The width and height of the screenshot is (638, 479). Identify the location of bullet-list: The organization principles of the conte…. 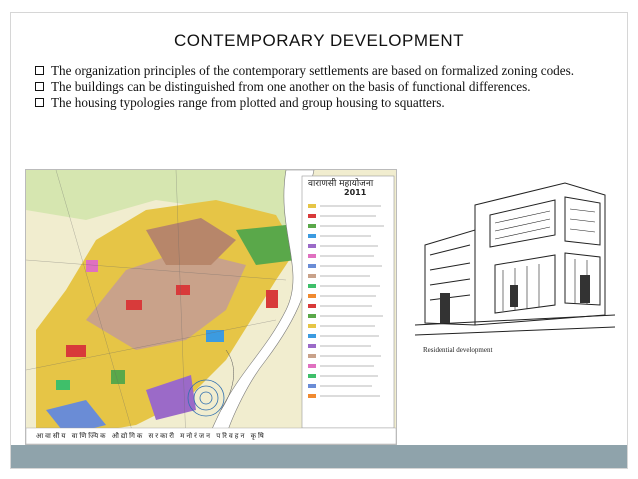
(320, 87).